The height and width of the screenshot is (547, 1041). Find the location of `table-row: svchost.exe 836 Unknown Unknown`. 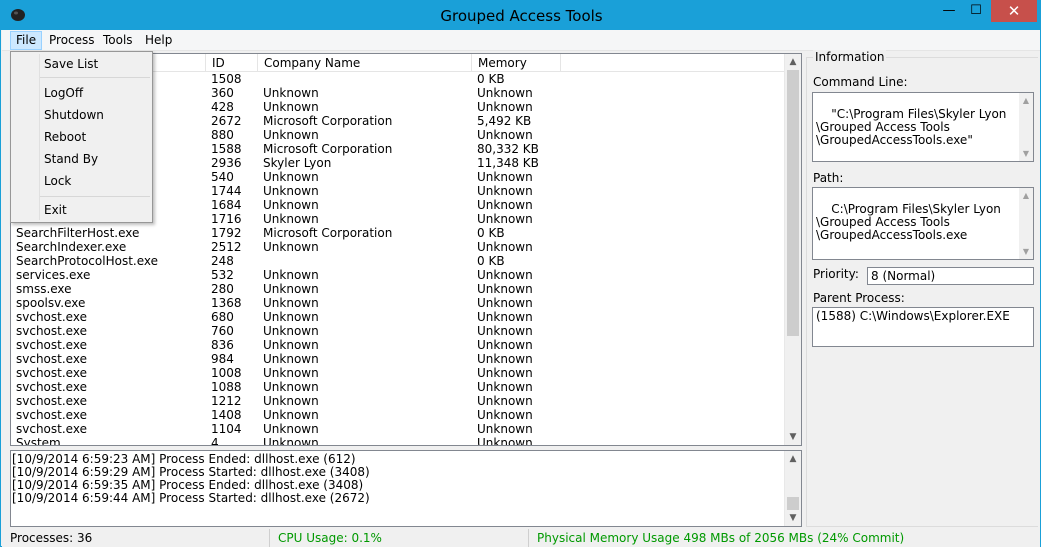

table-row: svchost.exe 836 Unknown Unknown is located at coordinates (398, 345).